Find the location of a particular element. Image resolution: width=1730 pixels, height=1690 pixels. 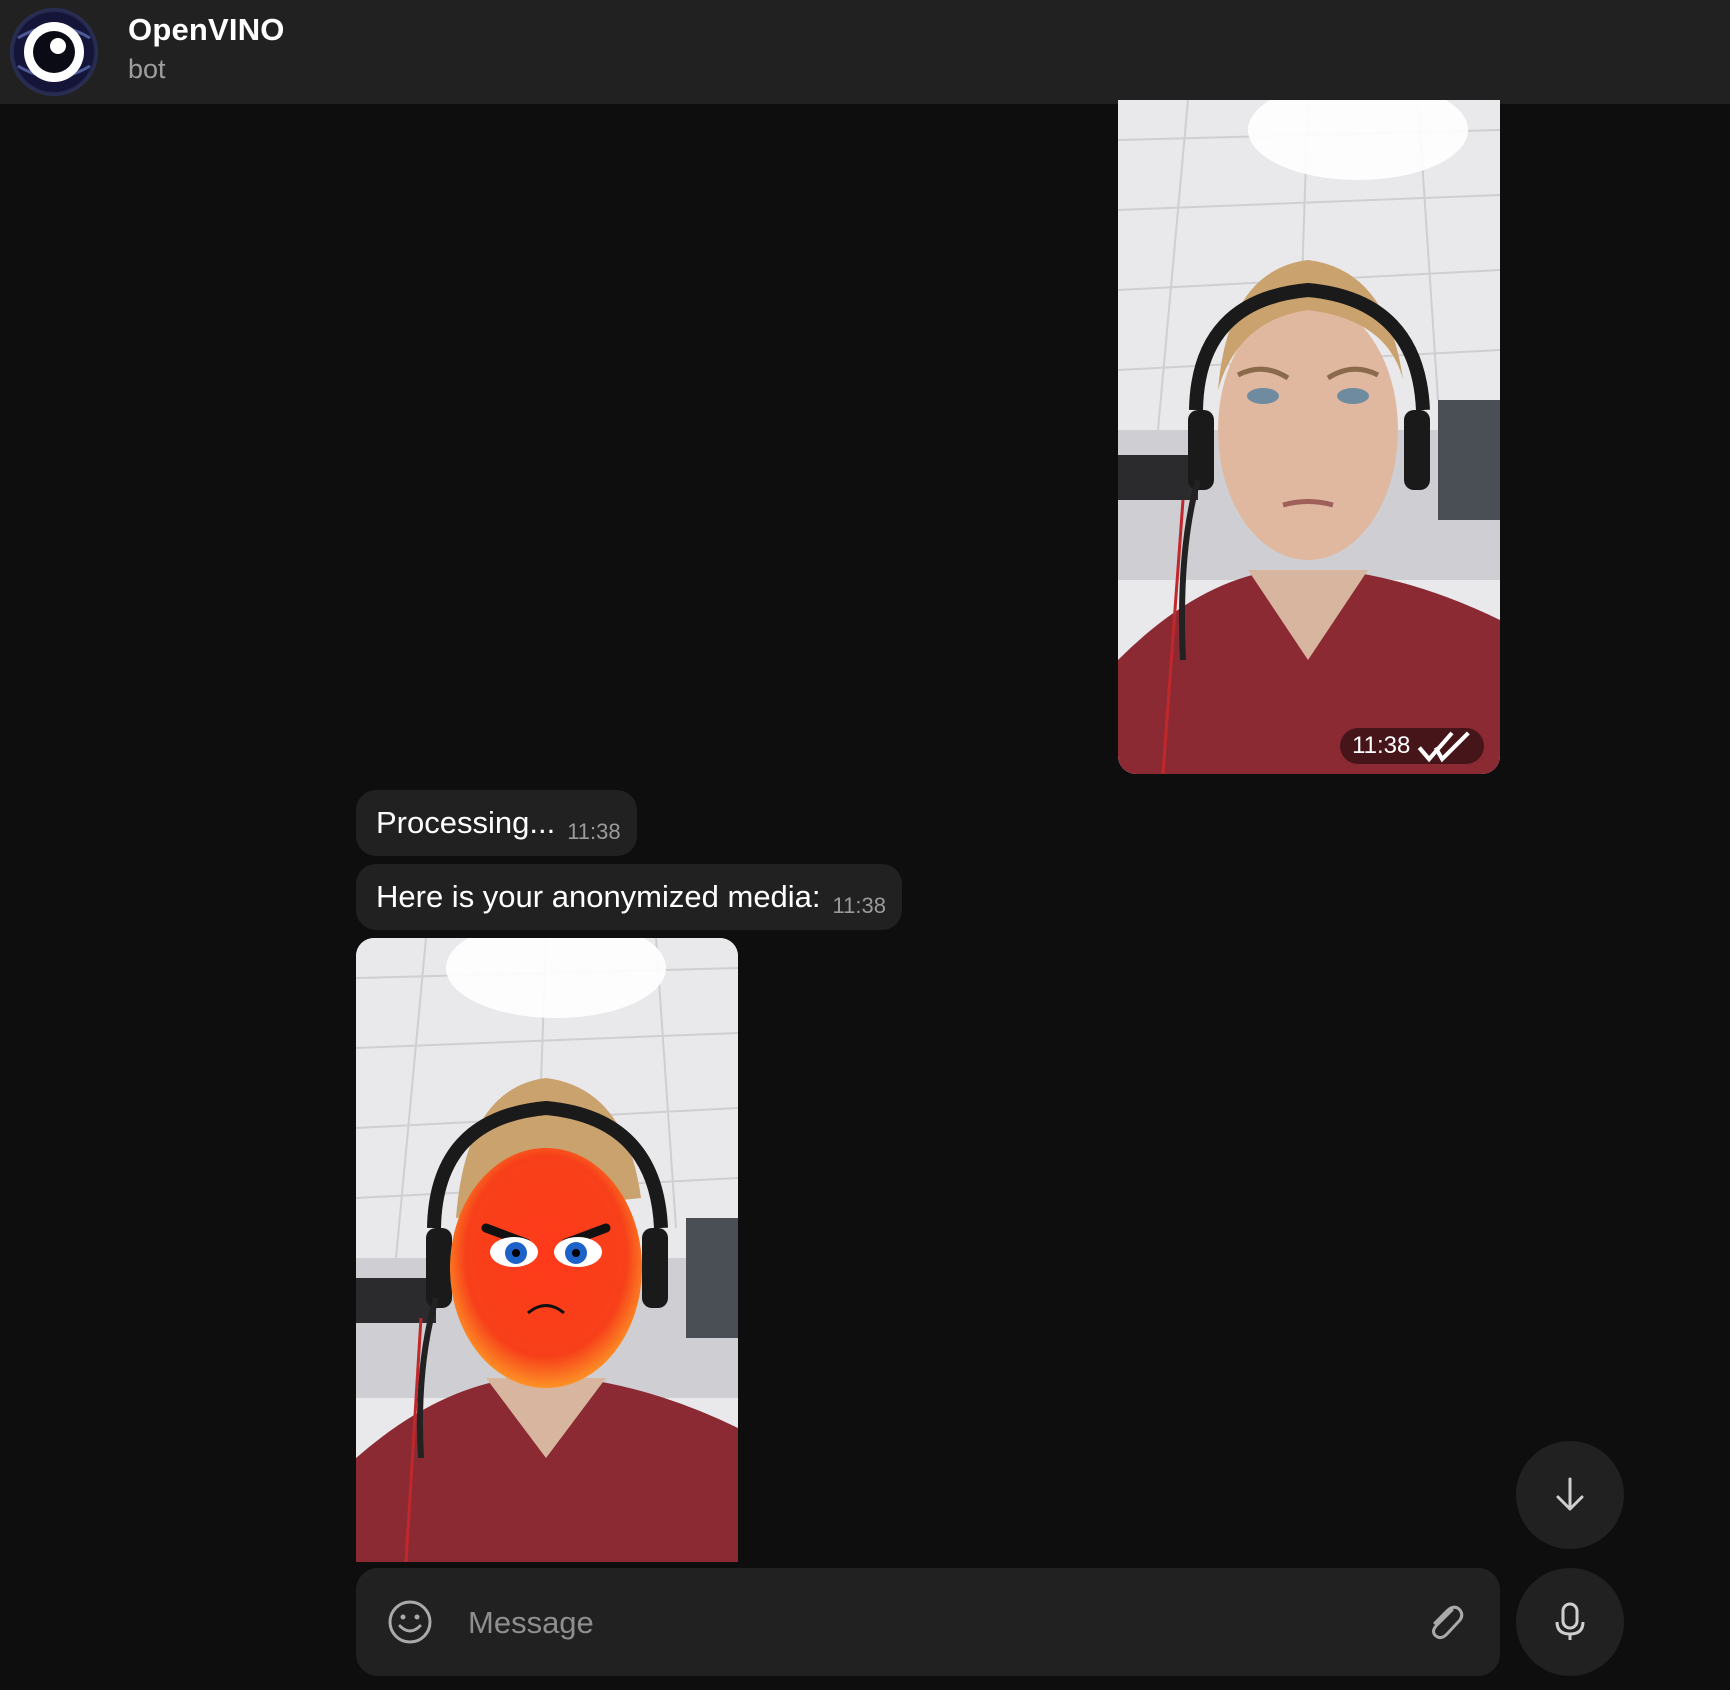

arrow-down-icon is located at coordinates (1570, 1494).